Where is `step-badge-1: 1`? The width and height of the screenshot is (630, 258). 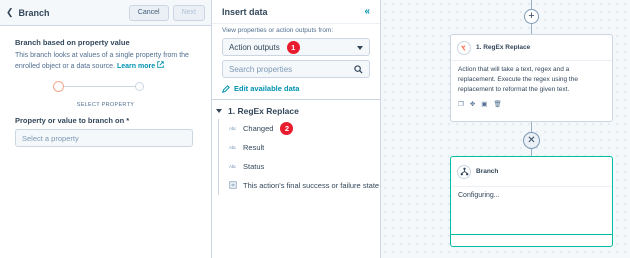
step-badge-1: 1 is located at coordinates (293, 47).